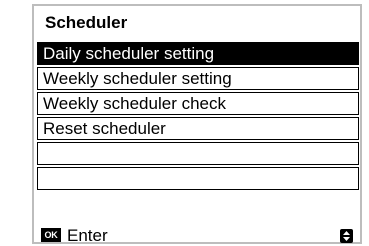 The image size is (369, 246). What do you see at coordinates (86, 22) in the screenshot?
I see `screen-title: Scheduler` at bounding box center [86, 22].